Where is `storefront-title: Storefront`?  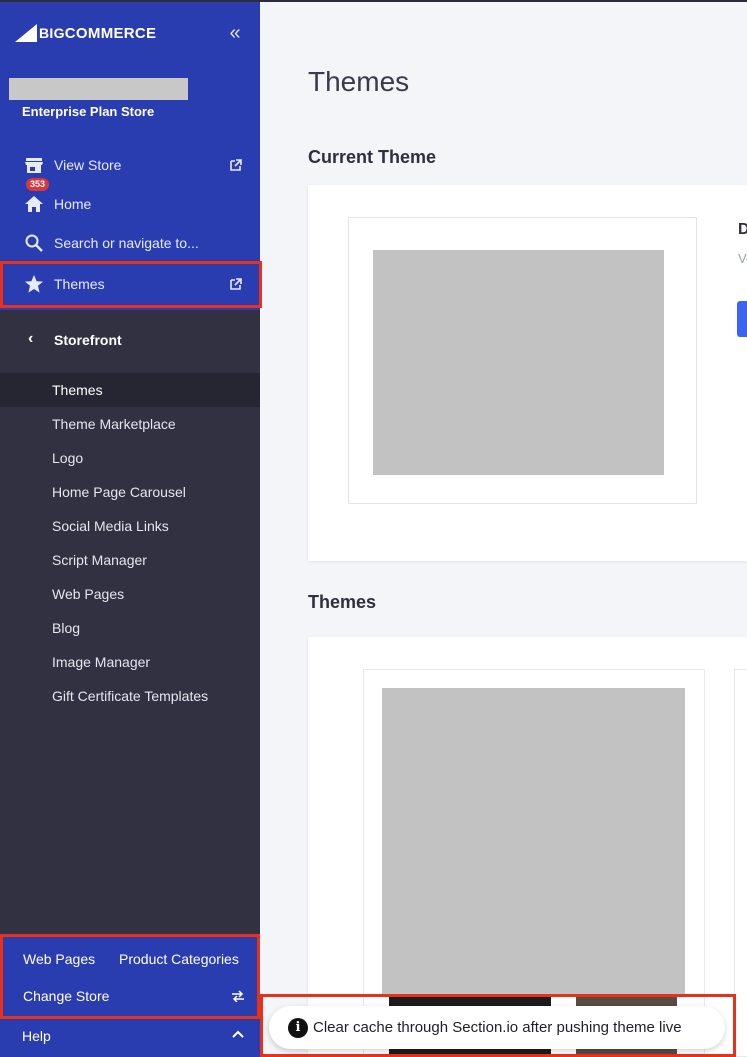 storefront-title: Storefront is located at coordinates (88, 340).